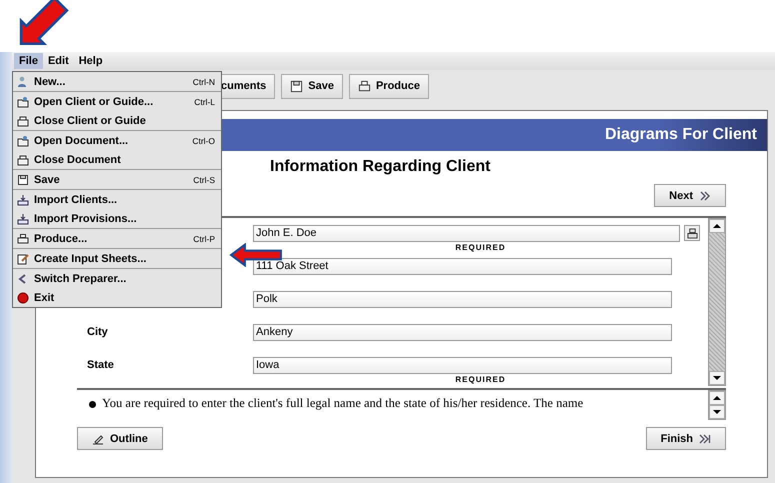 The width and height of the screenshot is (775, 483). I want to click on toolbar-button: Save, so click(312, 86).